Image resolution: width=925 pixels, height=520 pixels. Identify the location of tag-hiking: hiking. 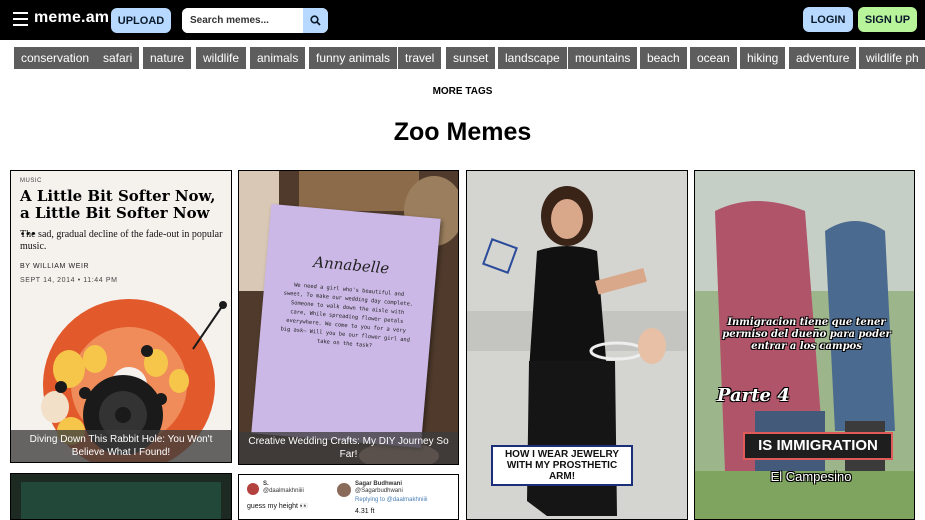
(763, 58).